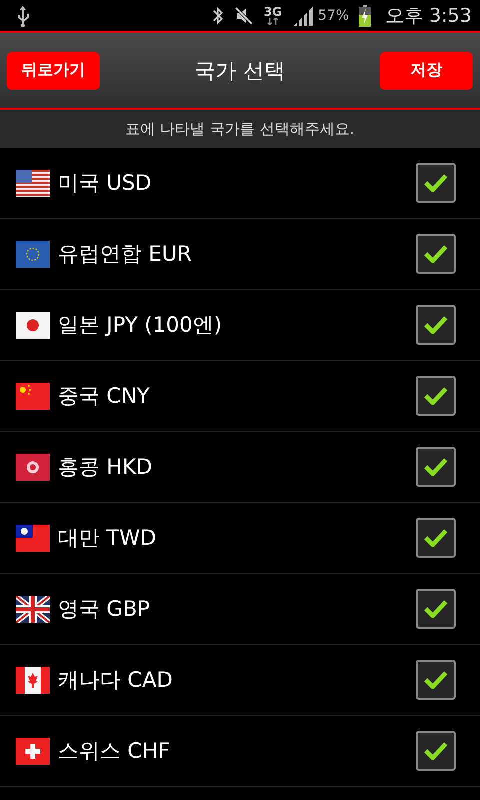 The height and width of the screenshot is (800, 480). What do you see at coordinates (273, 12) in the screenshot?
I see `network-type-label: 3G` at bounding box center [273, 12].